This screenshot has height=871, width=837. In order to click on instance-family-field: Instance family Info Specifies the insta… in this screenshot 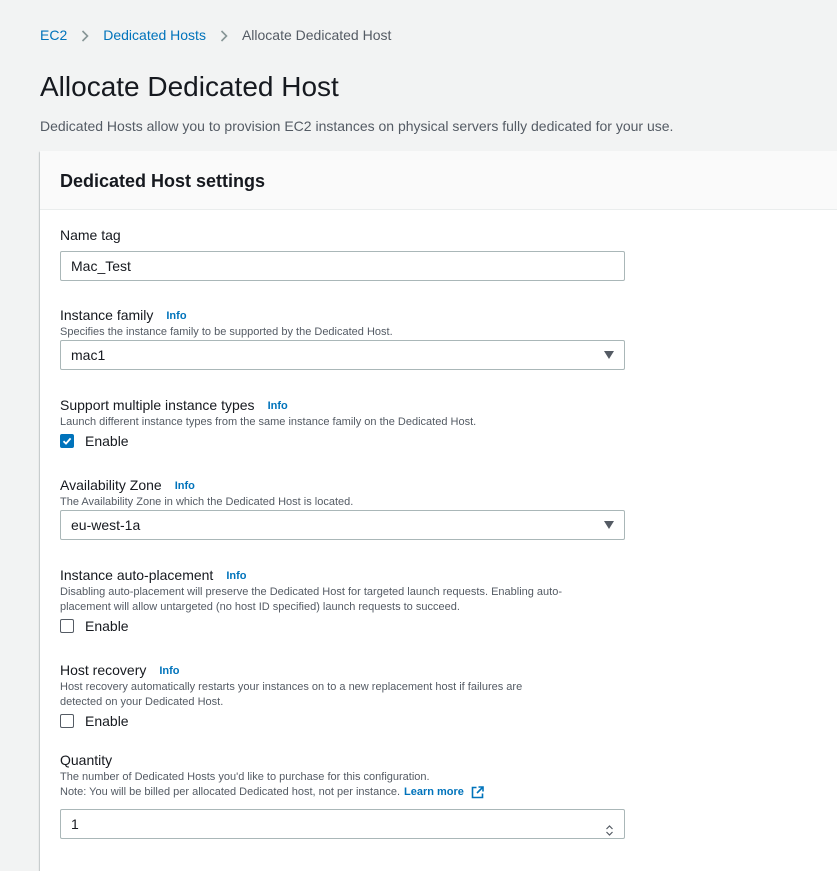, I will do `click(342, 338)`.